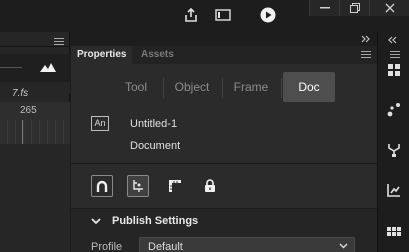 The width and height of the screenshot is (409, 252). What do you see at coordinates (247, 244) in the screenshot?
I see `profile-select: Default` at bounding box center [247, 244].